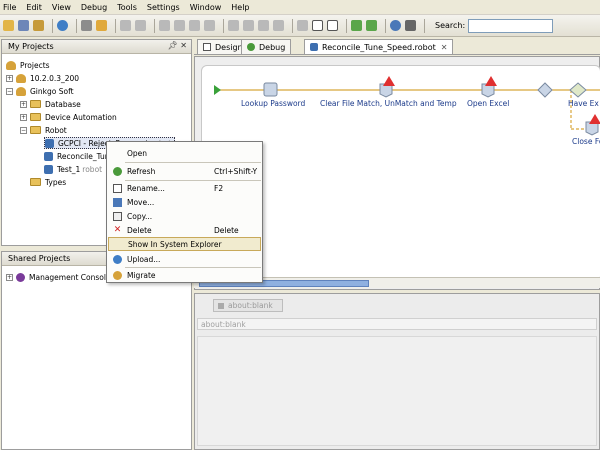 Image resolution: width=600 pixels, height=450 pixels. Describe the element at coordinates (184, 153) in the screenshot. I see `menu-item-open: Open` at that location.